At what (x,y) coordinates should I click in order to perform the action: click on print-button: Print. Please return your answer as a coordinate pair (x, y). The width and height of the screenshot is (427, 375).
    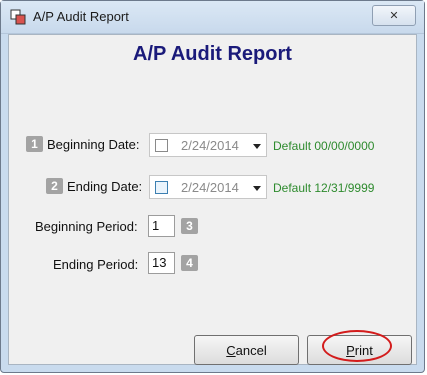
    Looking at the image, I should click on (359, 350).